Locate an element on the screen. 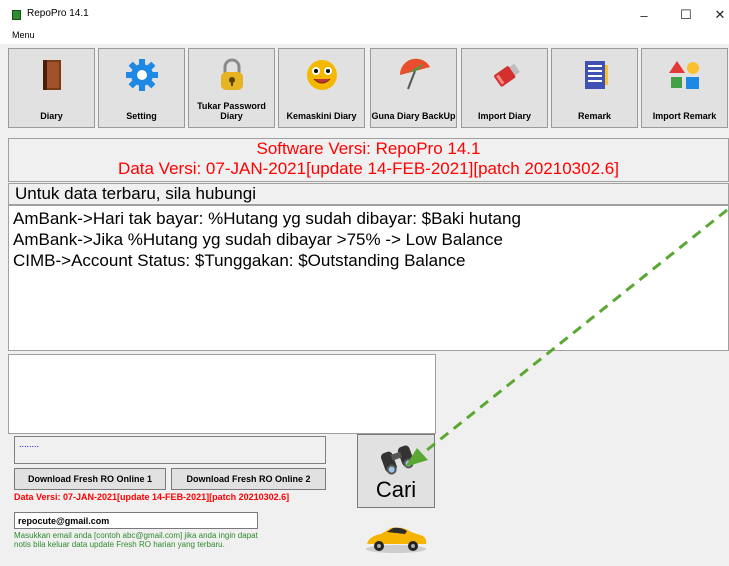  kemaskini-diary-button: Kemaskini Diary is located at coordinates (321, 88).